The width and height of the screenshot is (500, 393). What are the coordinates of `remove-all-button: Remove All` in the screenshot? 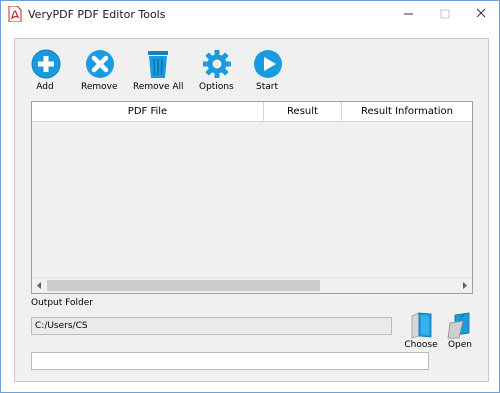 It's located at (158, 72).